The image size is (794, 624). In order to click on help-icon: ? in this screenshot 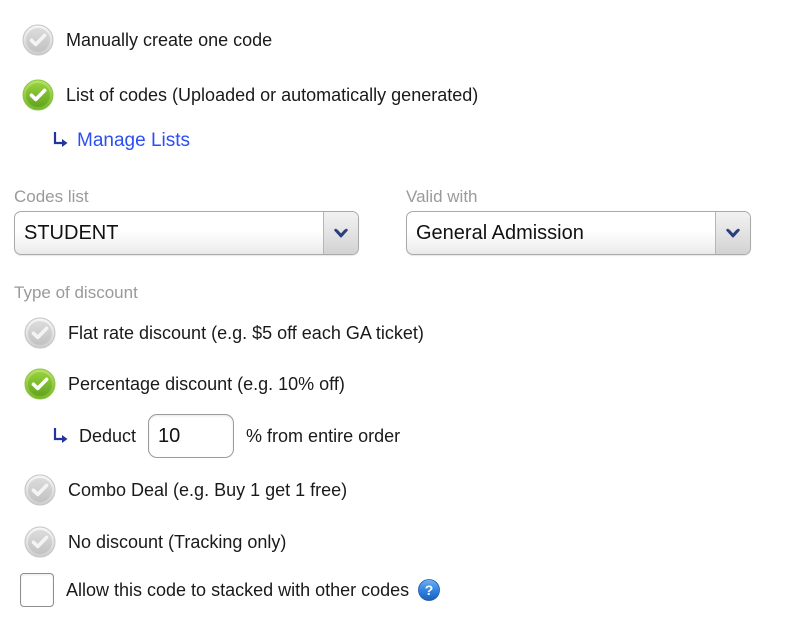, I will do `click(429, 590)`.